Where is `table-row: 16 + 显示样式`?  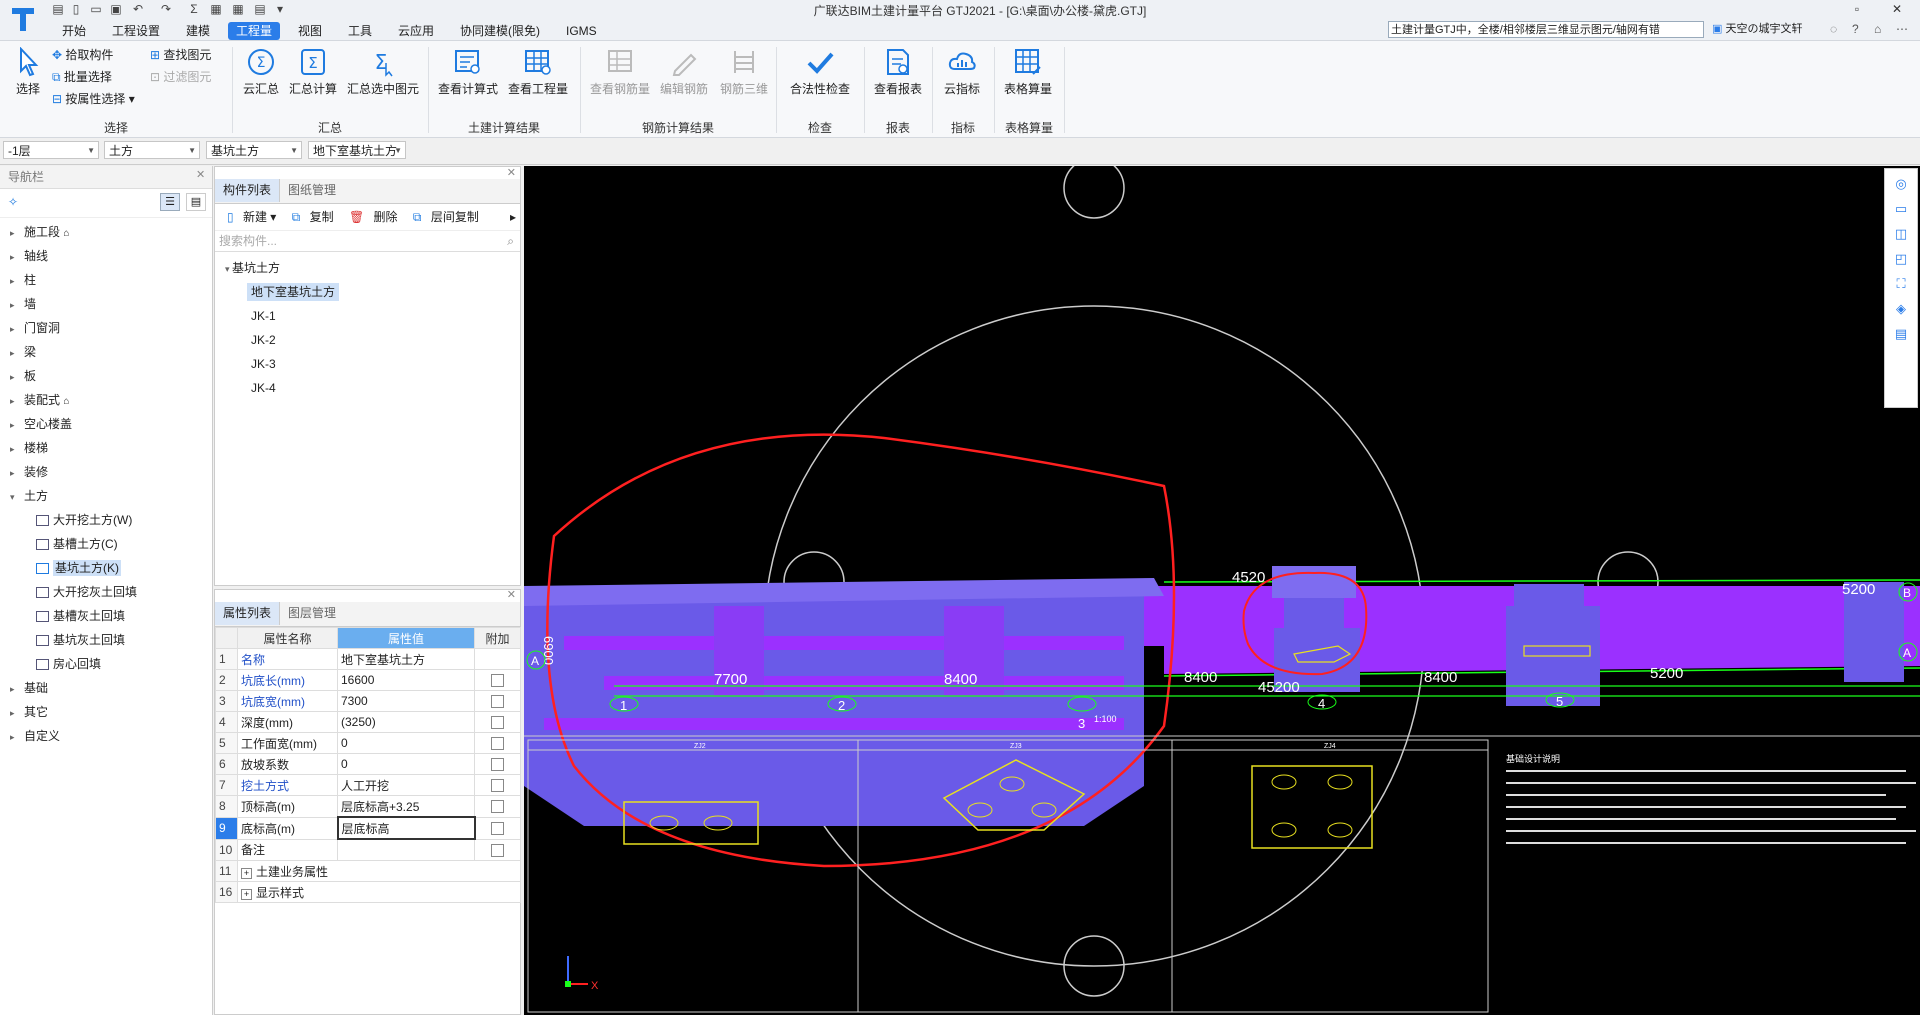
table-row: 16 + 显示样式 is located at coordinates (368, 892).